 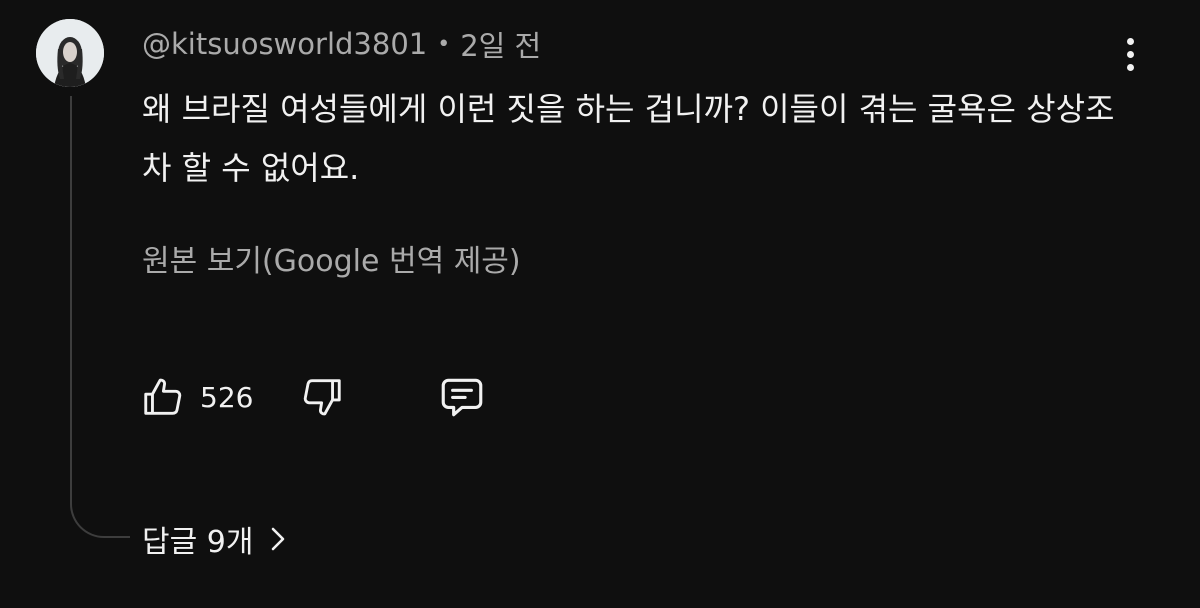 What do you see at coordinates (1130, 54) in the screenshot?
I see `more-options-button` at bounding box center [1130, 54].